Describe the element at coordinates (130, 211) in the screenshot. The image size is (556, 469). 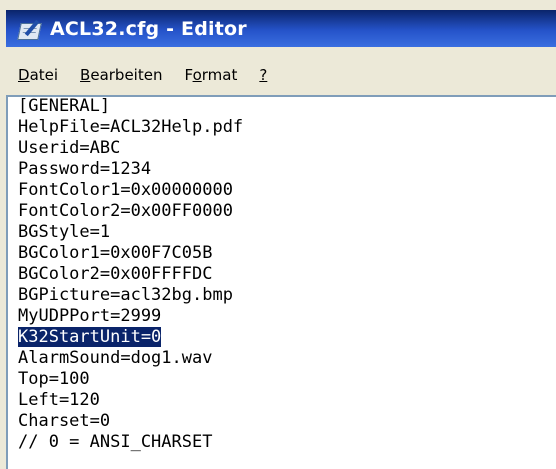
I see `text-line: FontColor2=0x00FF0000` at that location.